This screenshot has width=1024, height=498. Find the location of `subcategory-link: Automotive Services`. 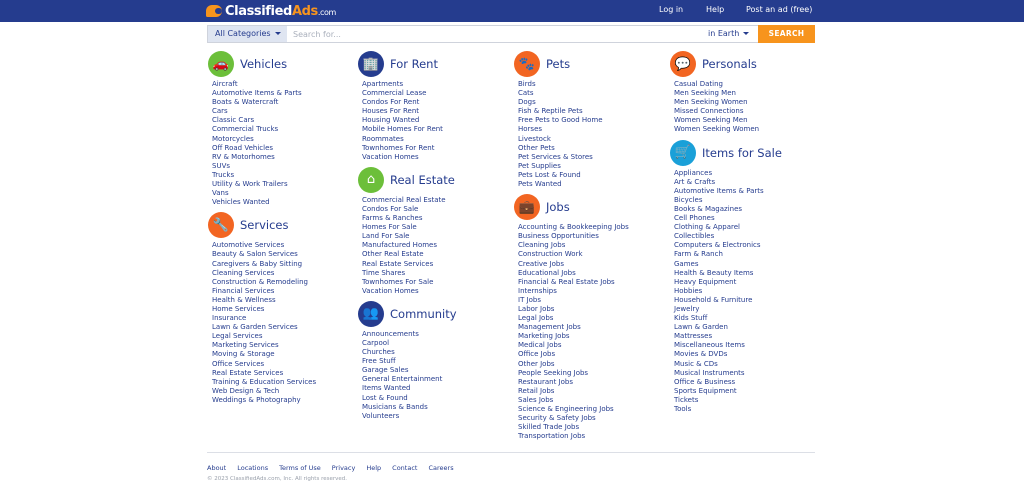

subcategory-link: Automotive Services is located at coordinates (264, 245).